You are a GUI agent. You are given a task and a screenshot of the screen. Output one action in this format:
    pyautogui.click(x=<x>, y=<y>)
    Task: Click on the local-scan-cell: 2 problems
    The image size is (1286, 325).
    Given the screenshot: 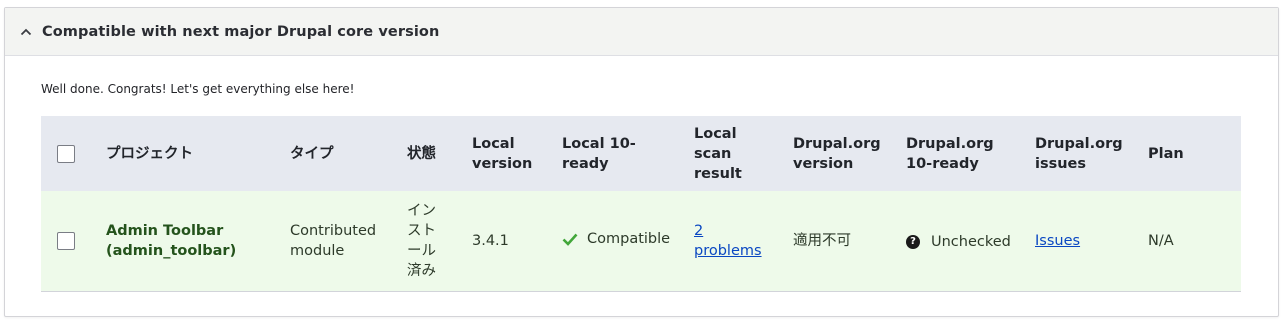 What is the action you would take?
    pyautogui.click(x=743, y=241)
    